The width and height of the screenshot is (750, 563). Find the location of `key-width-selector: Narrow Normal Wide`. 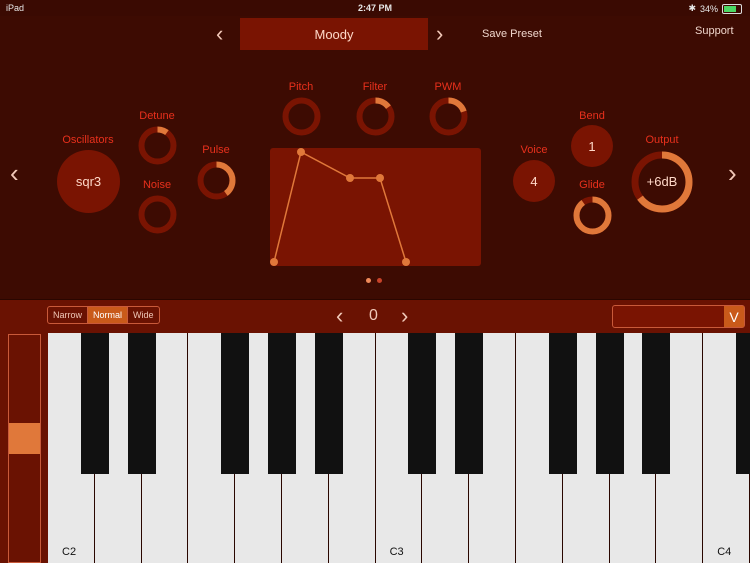

key-width-selector: Narrow Normal Wide is located at coordinates (103, 315).